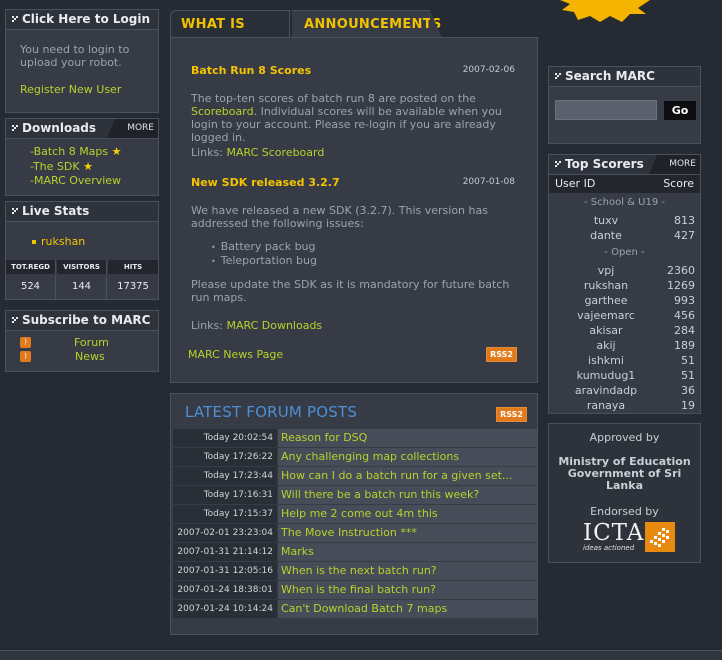  I want to click on scorer-row: ishkmi 51, so click(625, 361).